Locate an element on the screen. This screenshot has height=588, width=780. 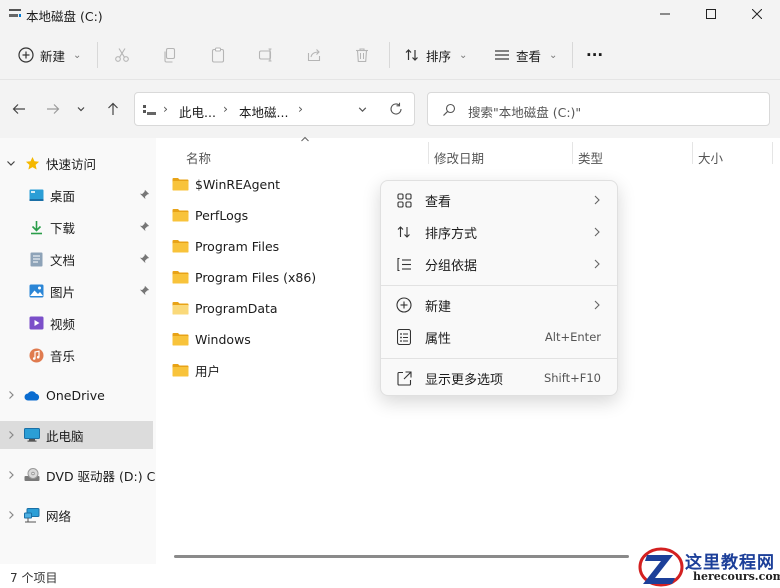
list-item: $WinREAgent is located at coordinates (226, 184).